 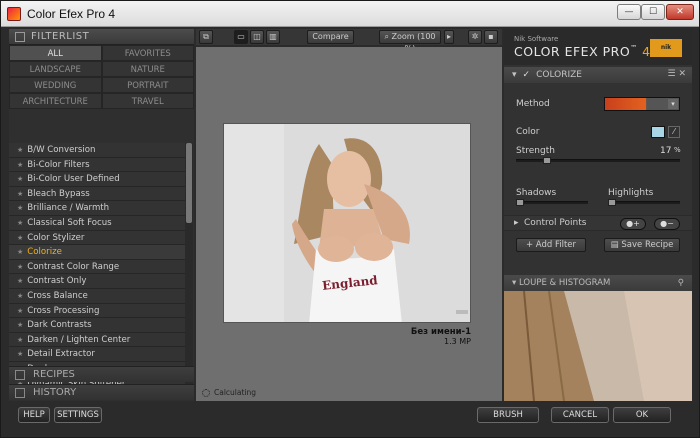 I want to click on filter-list-item: ★ Detail Extractor, so click(x=97, y=354).